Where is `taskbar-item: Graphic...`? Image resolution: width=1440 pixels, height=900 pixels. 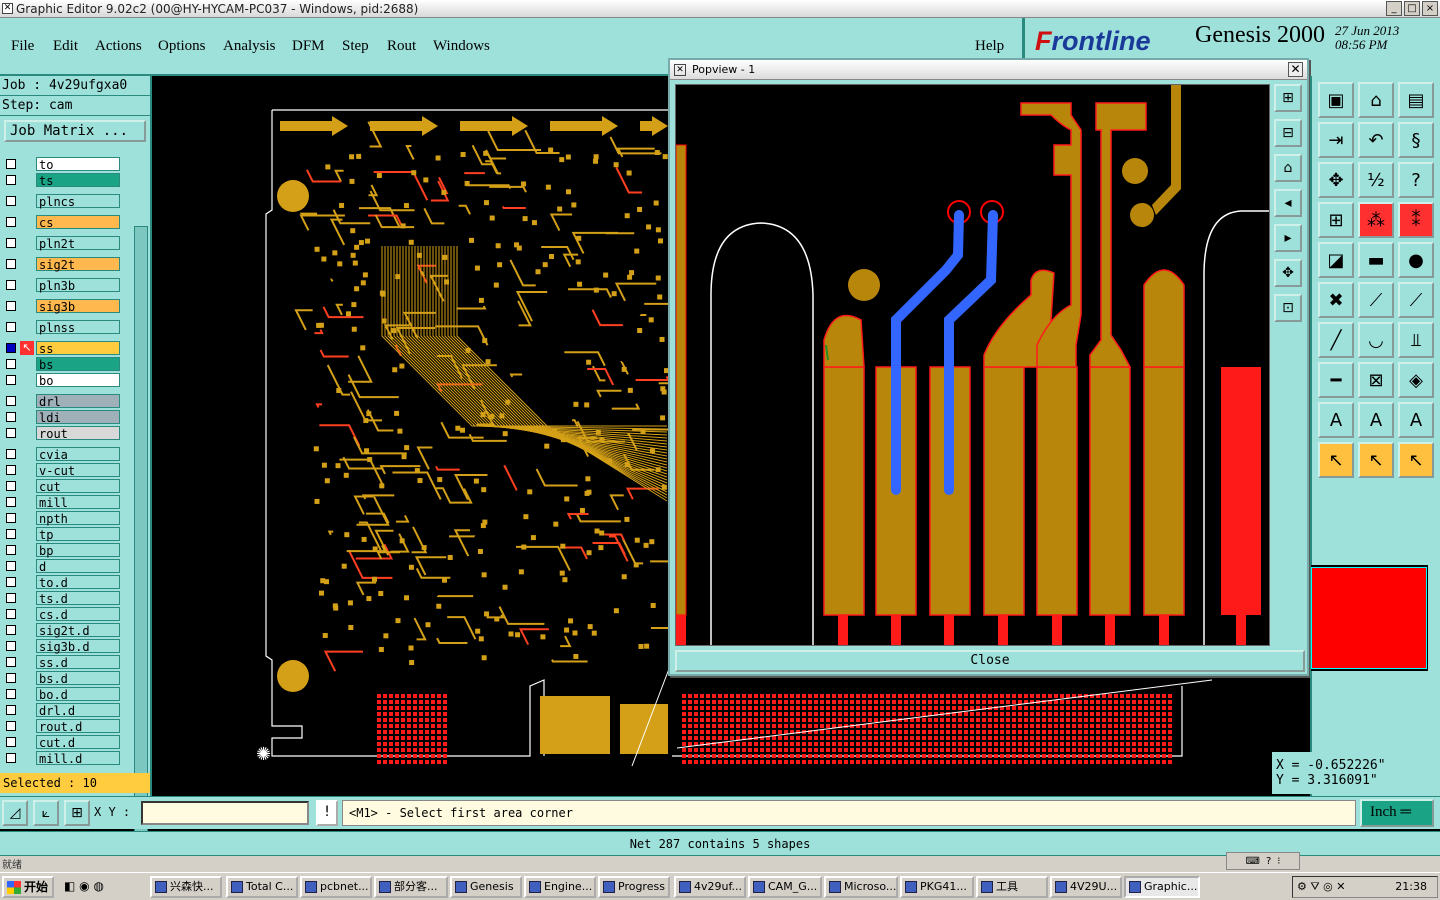 taskbar-item: Graphic... is located at coordinates (1162, 887).